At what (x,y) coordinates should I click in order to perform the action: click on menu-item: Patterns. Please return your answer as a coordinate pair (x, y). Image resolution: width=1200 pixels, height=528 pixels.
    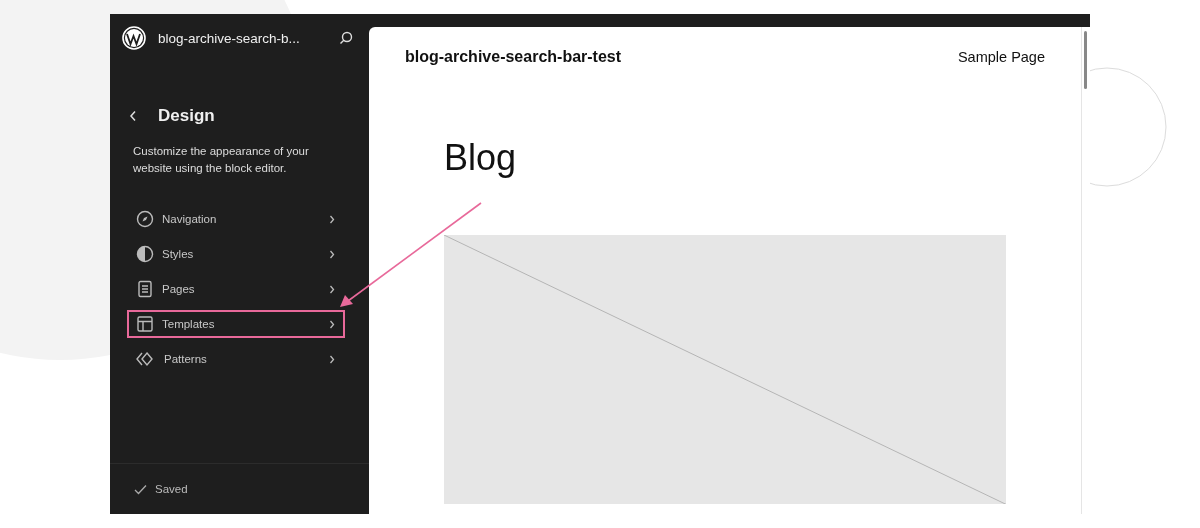
    Looking at the image, I should click on (236, 359).